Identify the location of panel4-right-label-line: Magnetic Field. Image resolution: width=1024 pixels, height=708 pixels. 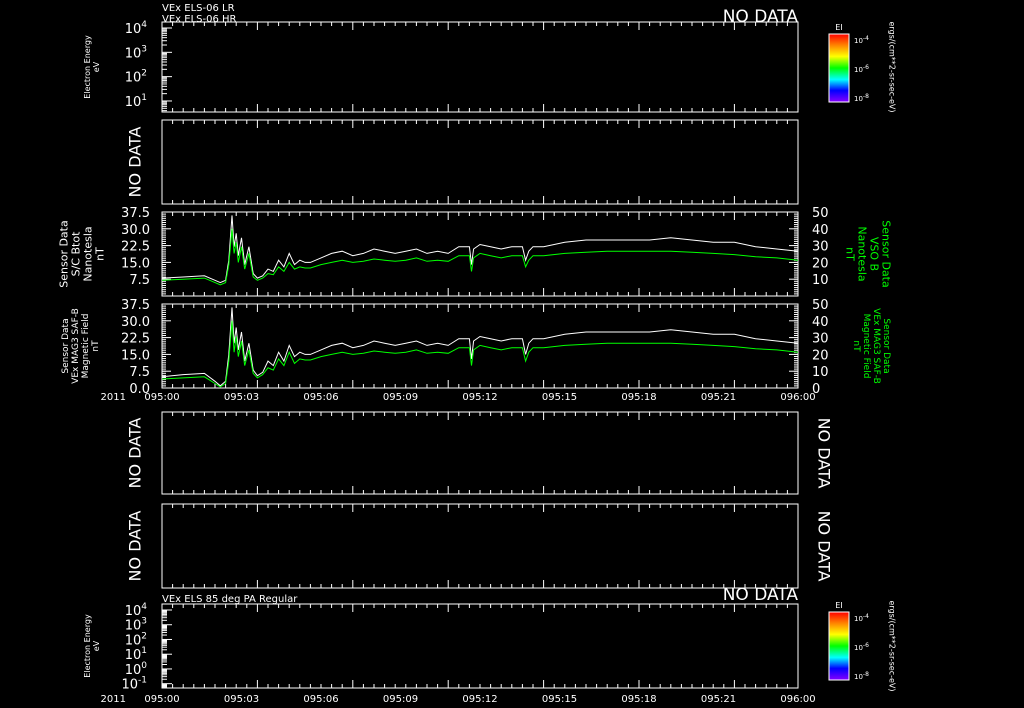
(866, 346).